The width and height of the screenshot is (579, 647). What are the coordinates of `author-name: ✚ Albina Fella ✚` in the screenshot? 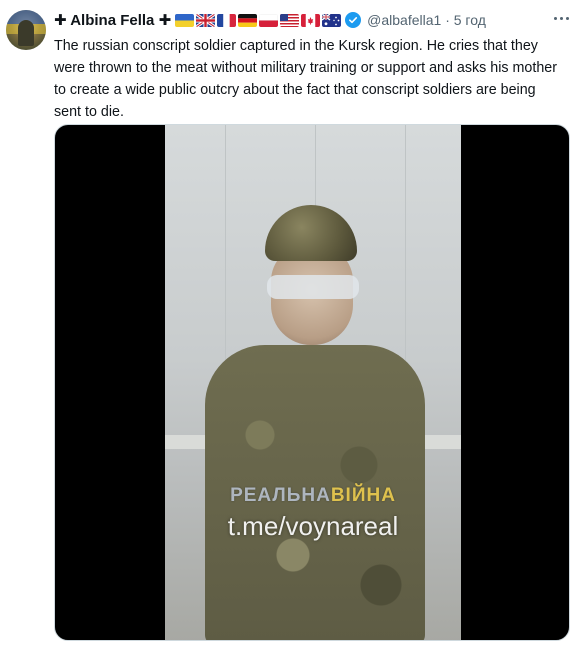 It's located at (112, 20).